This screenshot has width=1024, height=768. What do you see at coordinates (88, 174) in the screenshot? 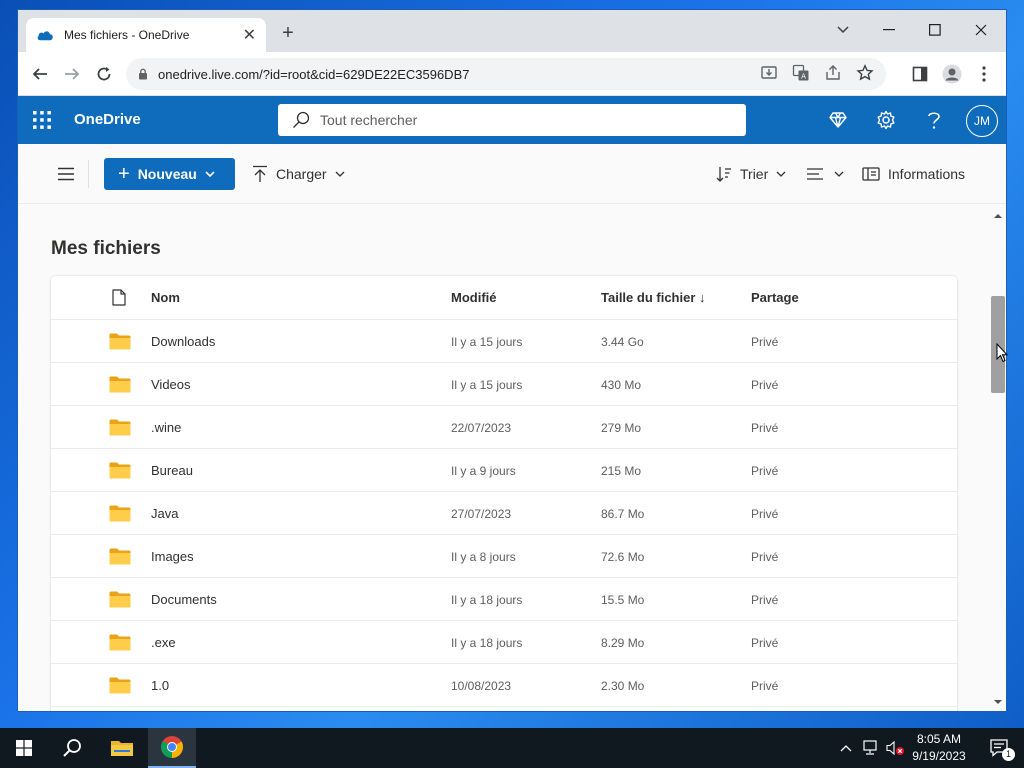
I see `command-divider` at bounding box center [88, 174].